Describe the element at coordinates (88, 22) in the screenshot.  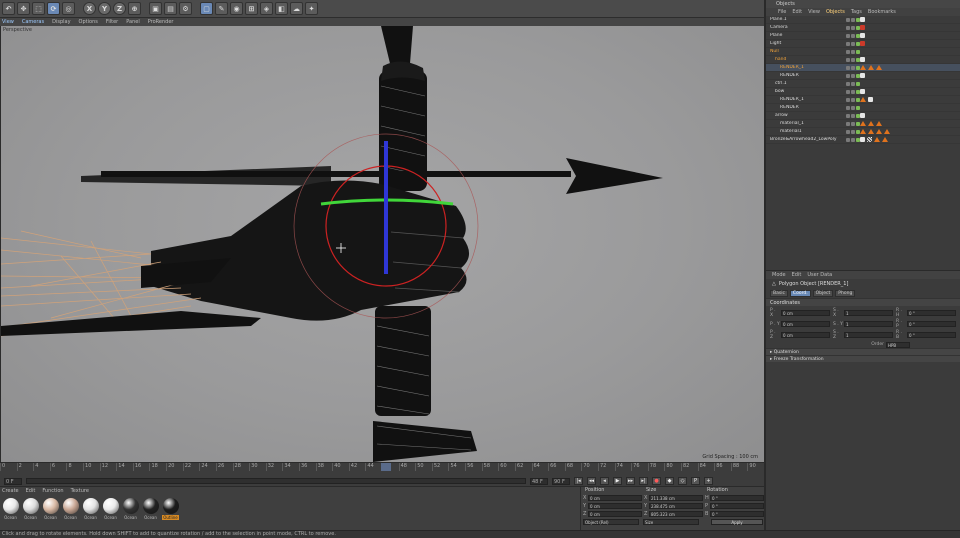
I see `viewport-menu-options: Options` at that location.